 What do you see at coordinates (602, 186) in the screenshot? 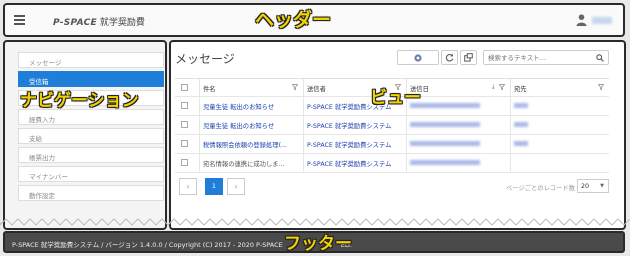
I see `chevron-down-icon: ▼` at bounding box center [602, 186].